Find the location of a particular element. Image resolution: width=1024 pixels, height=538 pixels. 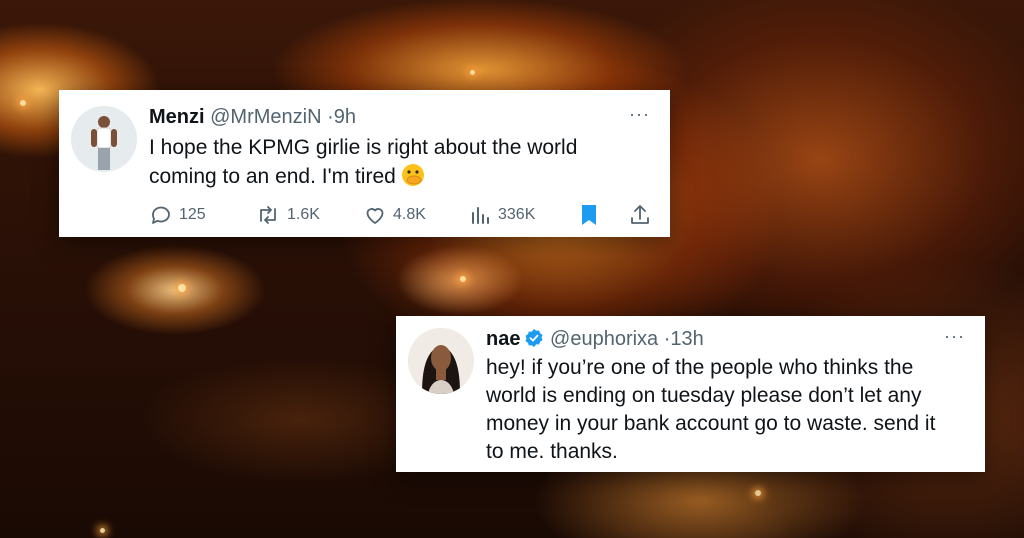

handle: @MrMenziN is located at coordinates (265, 117).